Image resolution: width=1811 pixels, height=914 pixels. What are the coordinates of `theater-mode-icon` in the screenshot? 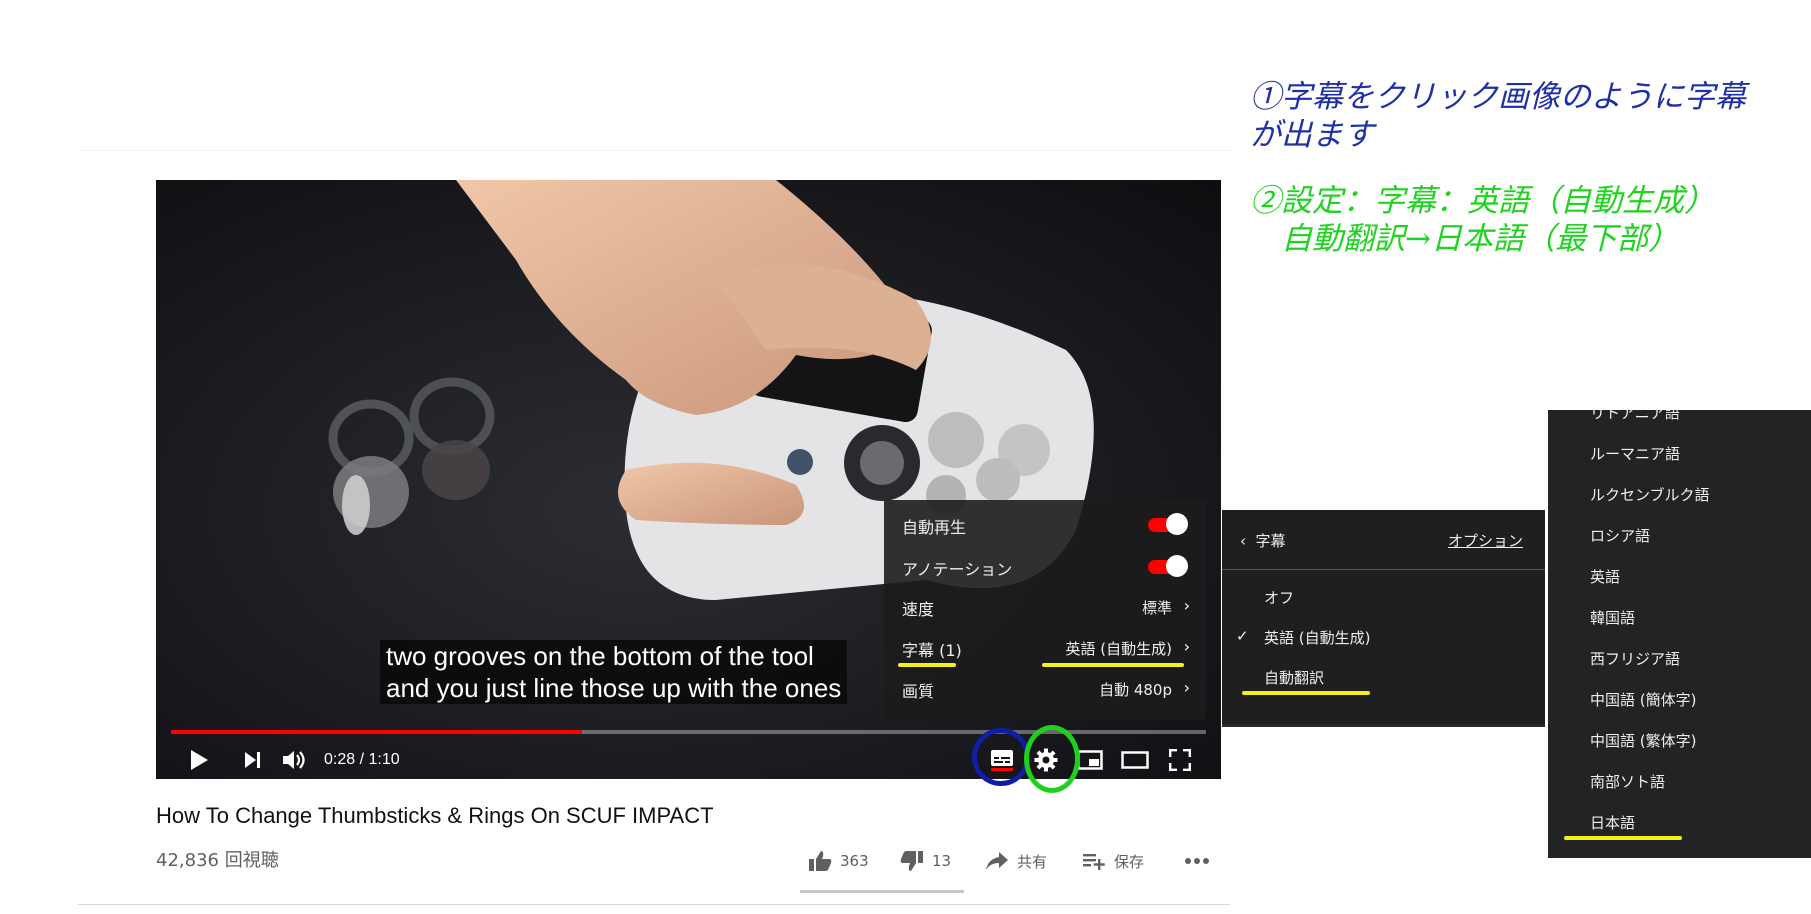 It's located at (1135, 759).